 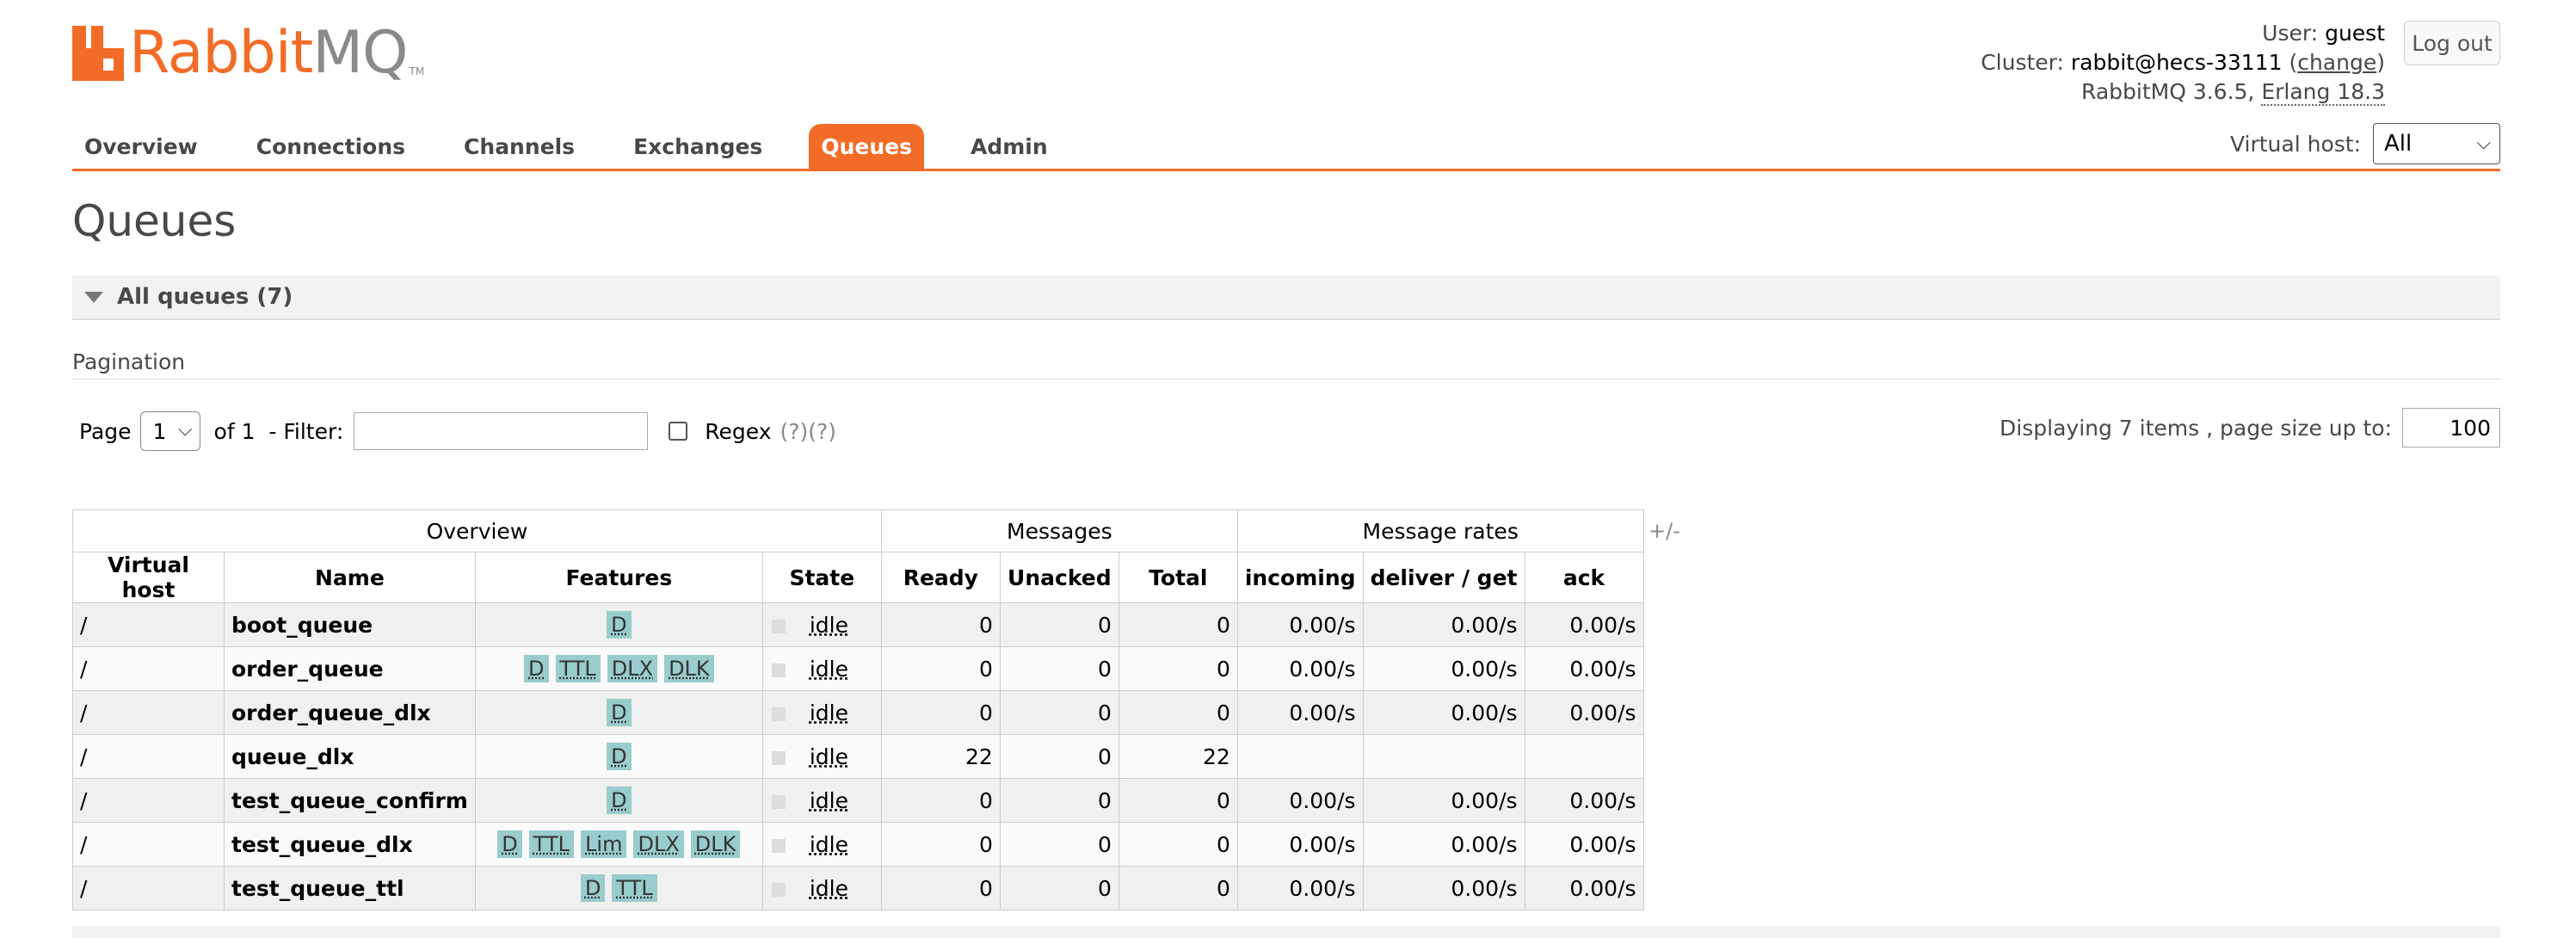 I want to click on tab-queues: Queues, so click(x=866, y=146).